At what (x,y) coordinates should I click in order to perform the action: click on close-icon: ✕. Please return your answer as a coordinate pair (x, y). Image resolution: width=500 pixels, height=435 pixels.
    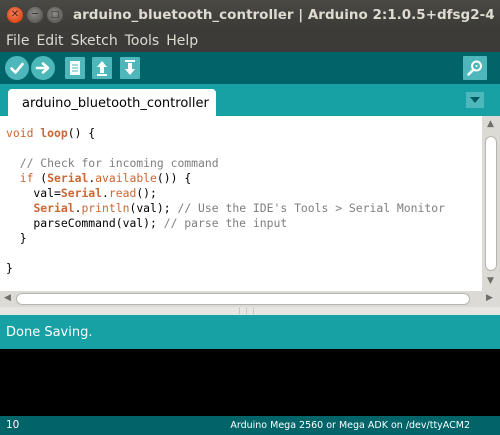
    Looking at the image, I should click on (15, 15).